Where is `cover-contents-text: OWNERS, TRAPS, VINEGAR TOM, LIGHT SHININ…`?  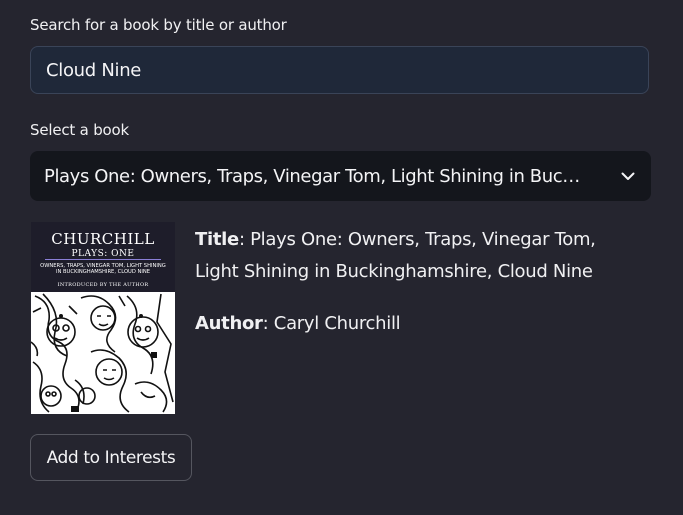 cover-contents-text: OWNERS, TRAPS, VINEGAR TOM, LIGHT SHININ… is located at coordinates (103, 269).